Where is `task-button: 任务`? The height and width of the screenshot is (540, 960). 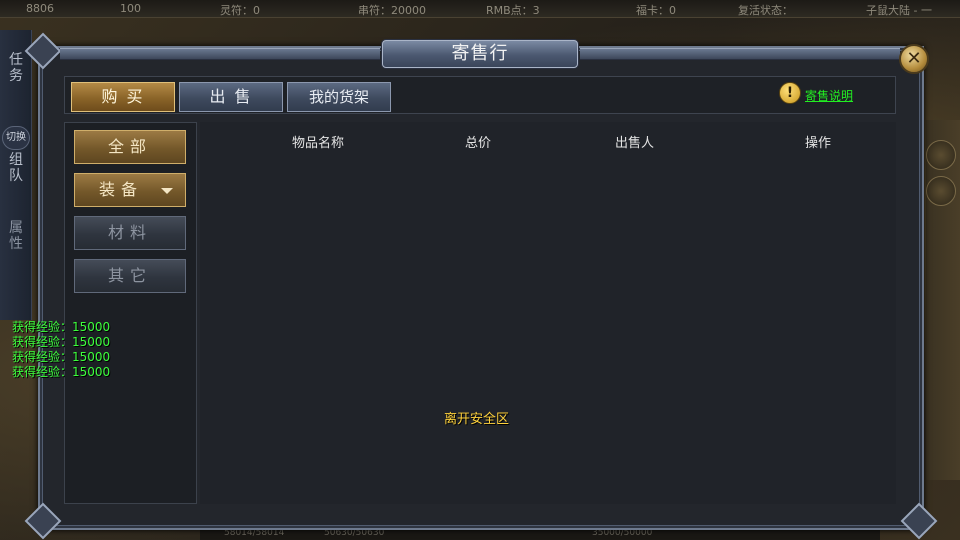 task-button: 任务 is located at coordinates (16, 68).